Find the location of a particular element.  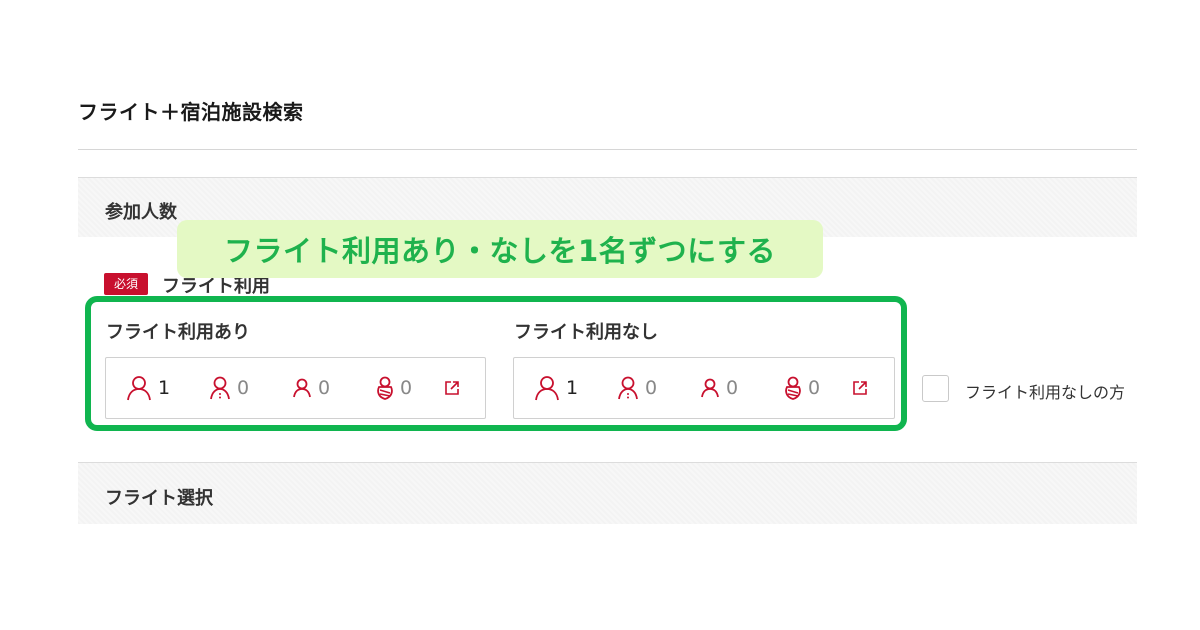

page-title: フライト＋宿泊施設検索 is located at coordinates (191, 112).